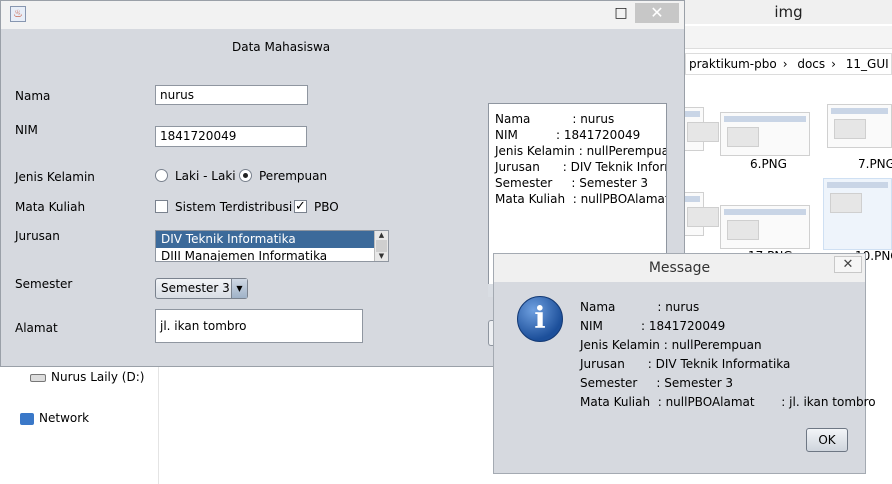  Describe the element at coordinates (555, 119) in the screenshot. I see `output-line: Nama : nurus` at that location.